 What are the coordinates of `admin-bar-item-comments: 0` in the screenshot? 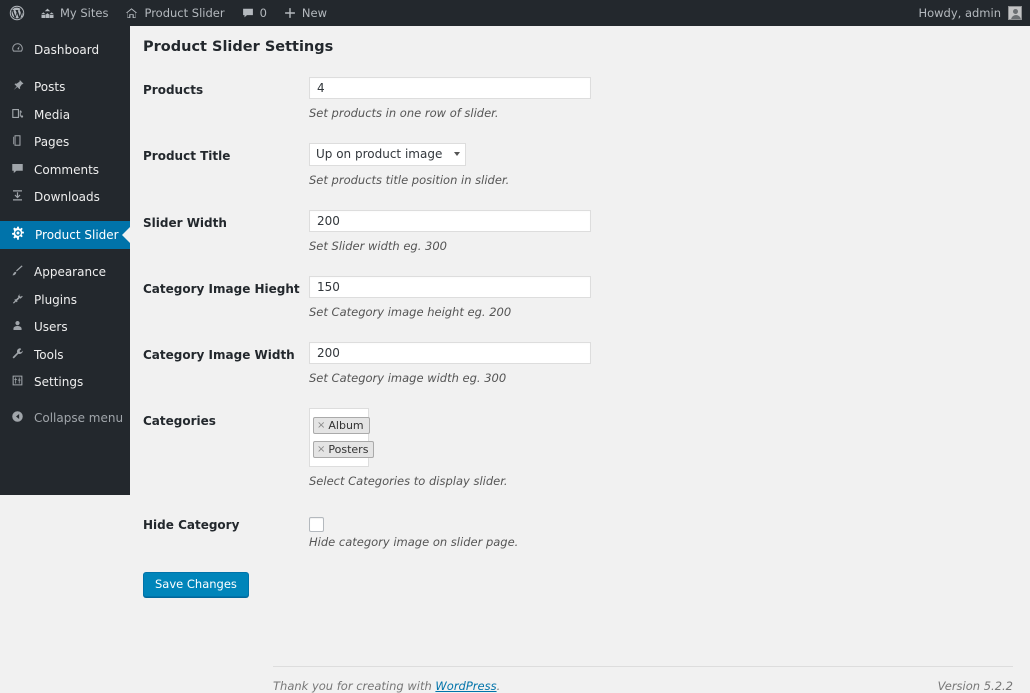 It's located at (254, 13).